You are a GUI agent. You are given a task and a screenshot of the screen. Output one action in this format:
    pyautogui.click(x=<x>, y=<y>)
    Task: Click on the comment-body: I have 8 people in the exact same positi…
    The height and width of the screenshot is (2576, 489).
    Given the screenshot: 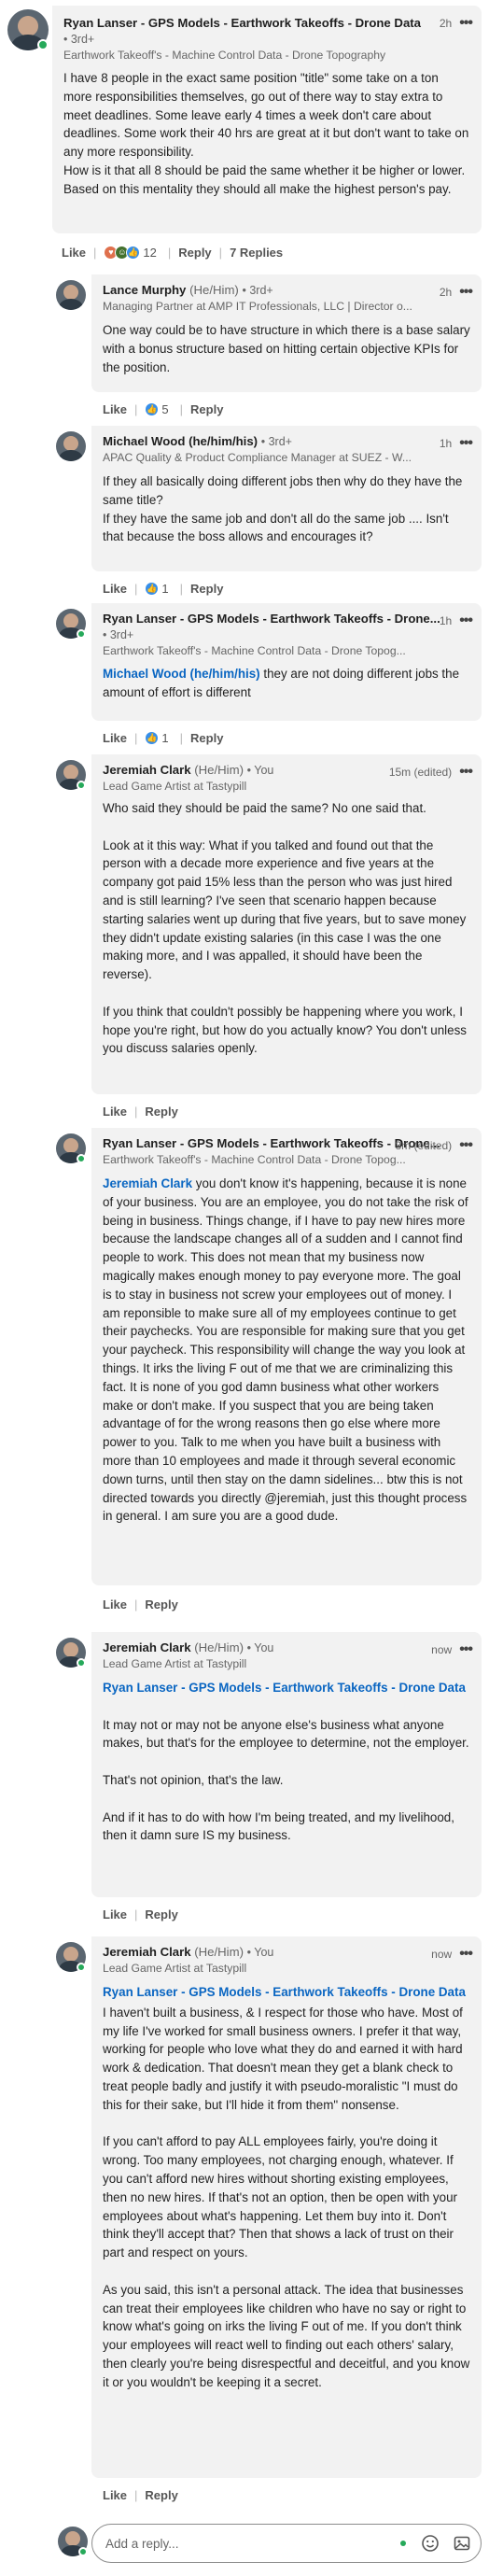 What is the action you would take?
    pyautogui.click(x=266, y=134)
    